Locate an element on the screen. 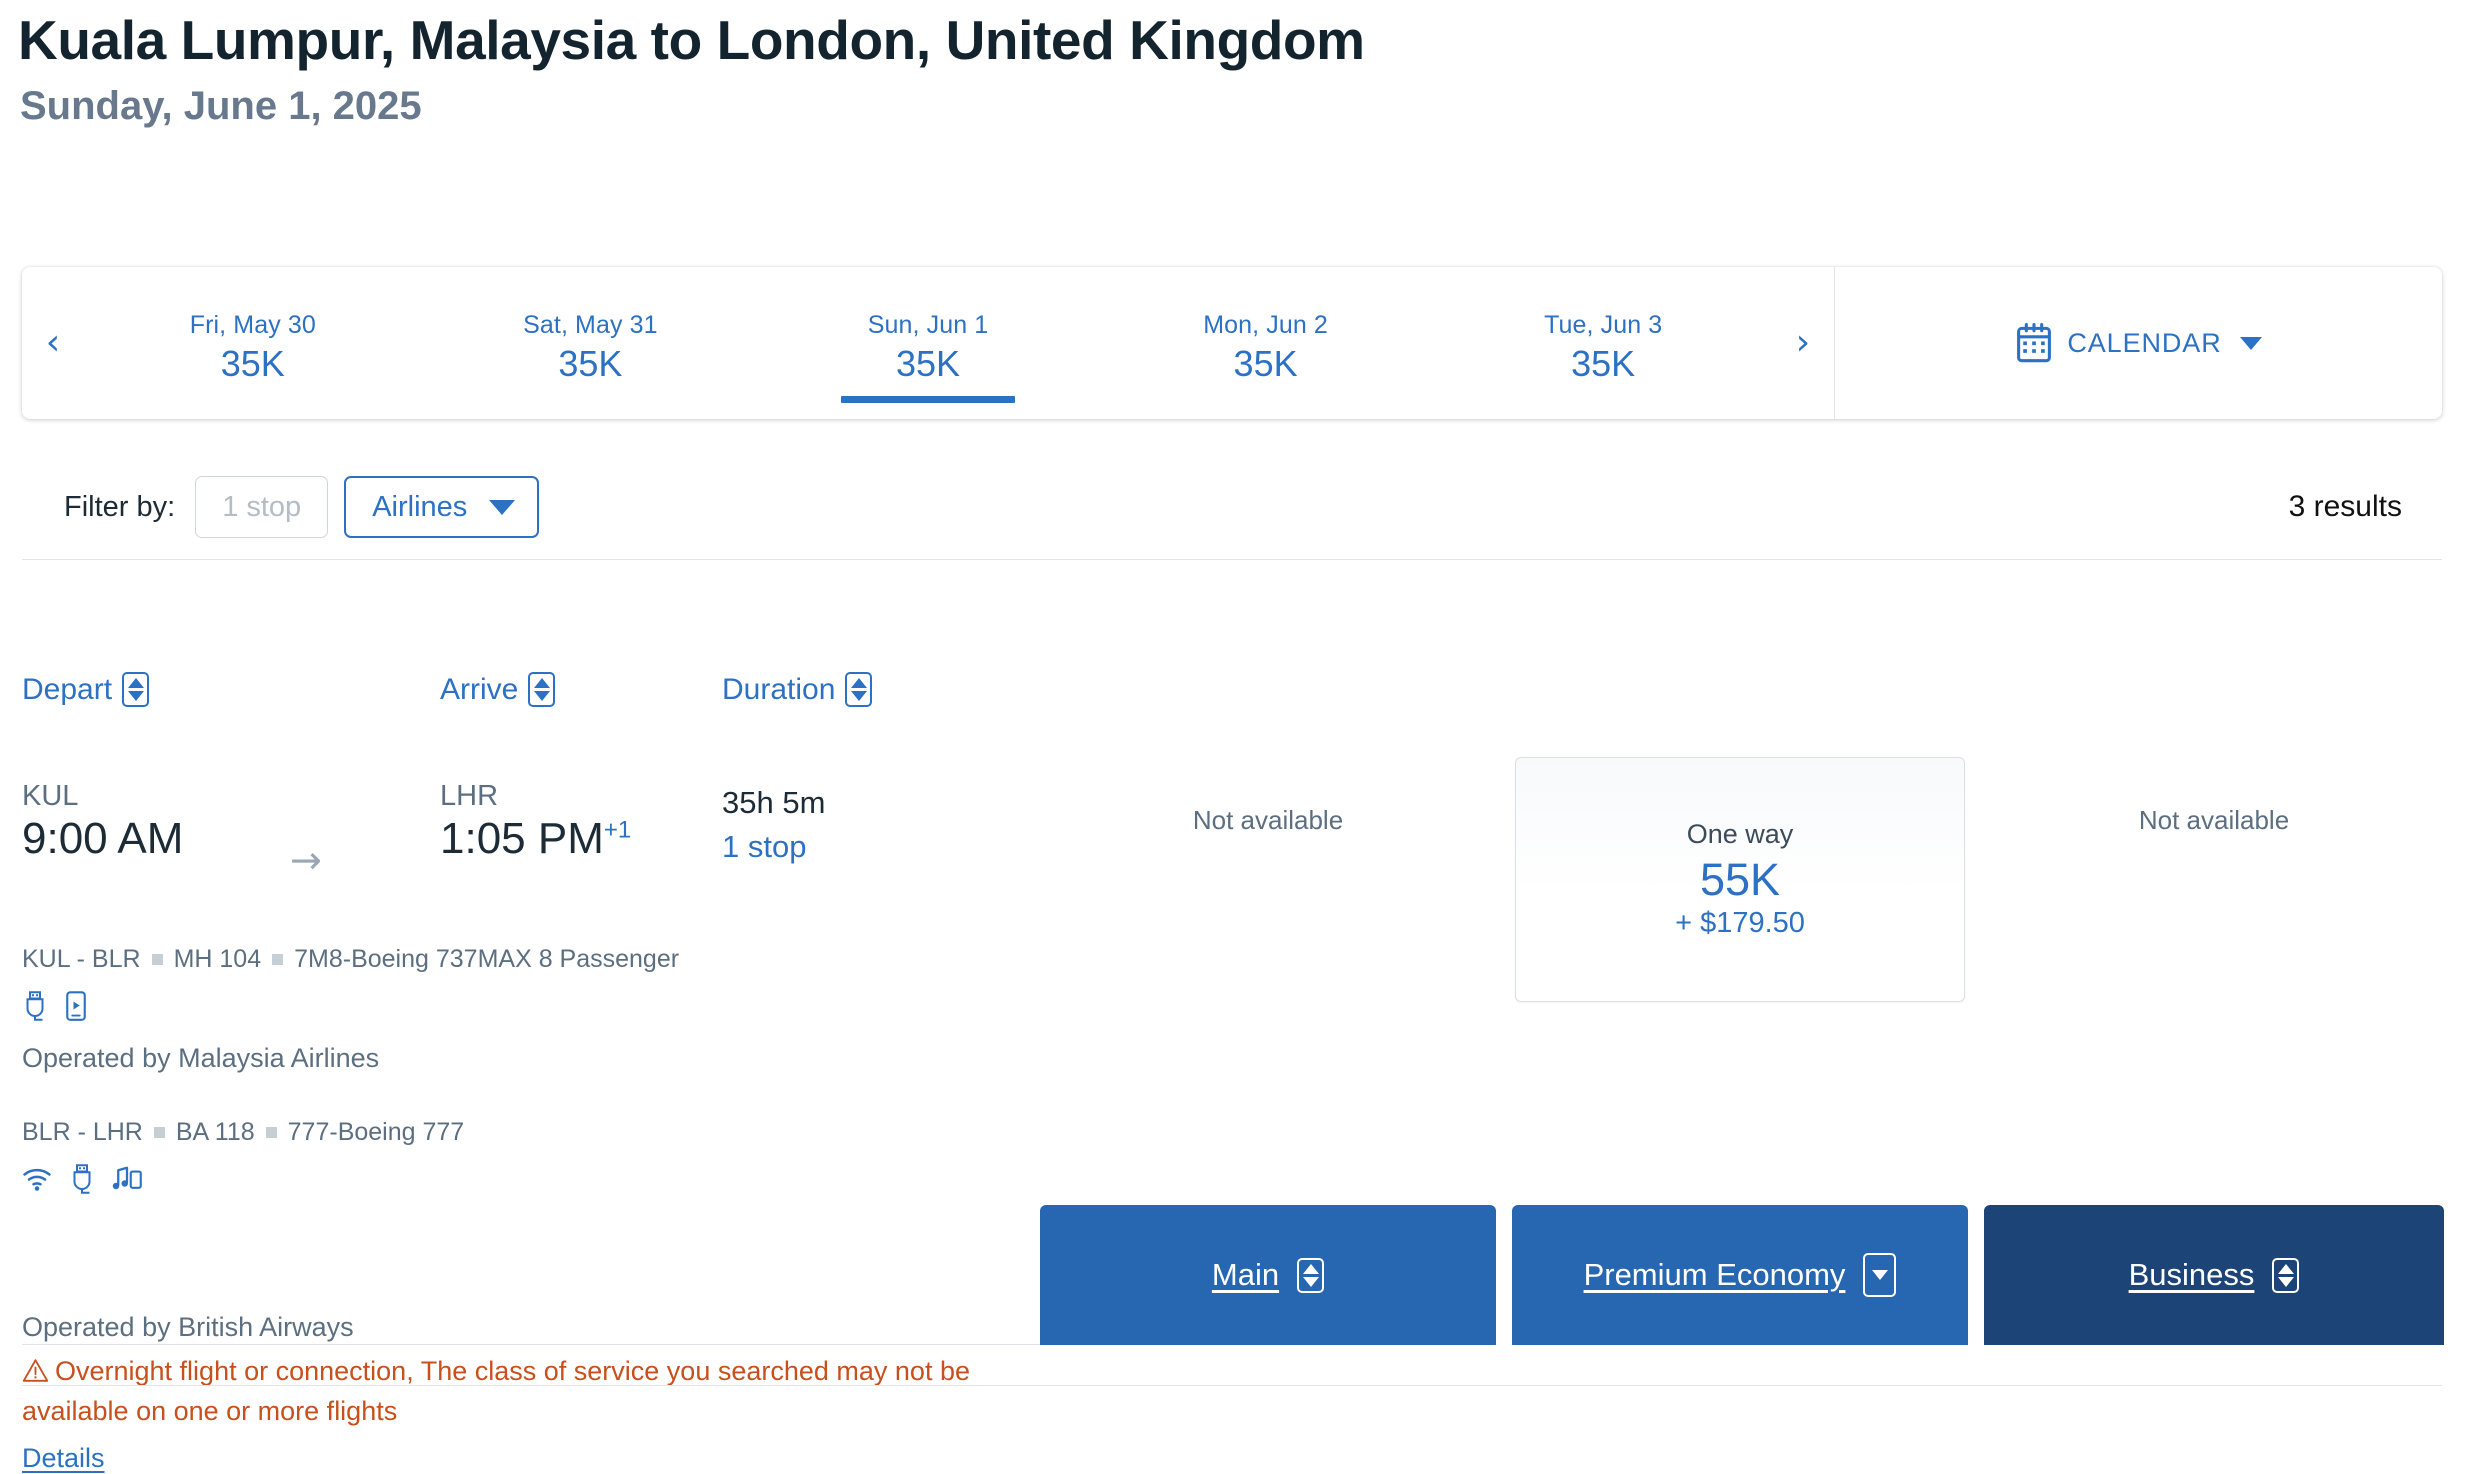 The height and width of the screenshot is (1474, 2466). date-cell-sun-jun-1: Sun, Jun 1 35K is located at coordinates (928, 343).